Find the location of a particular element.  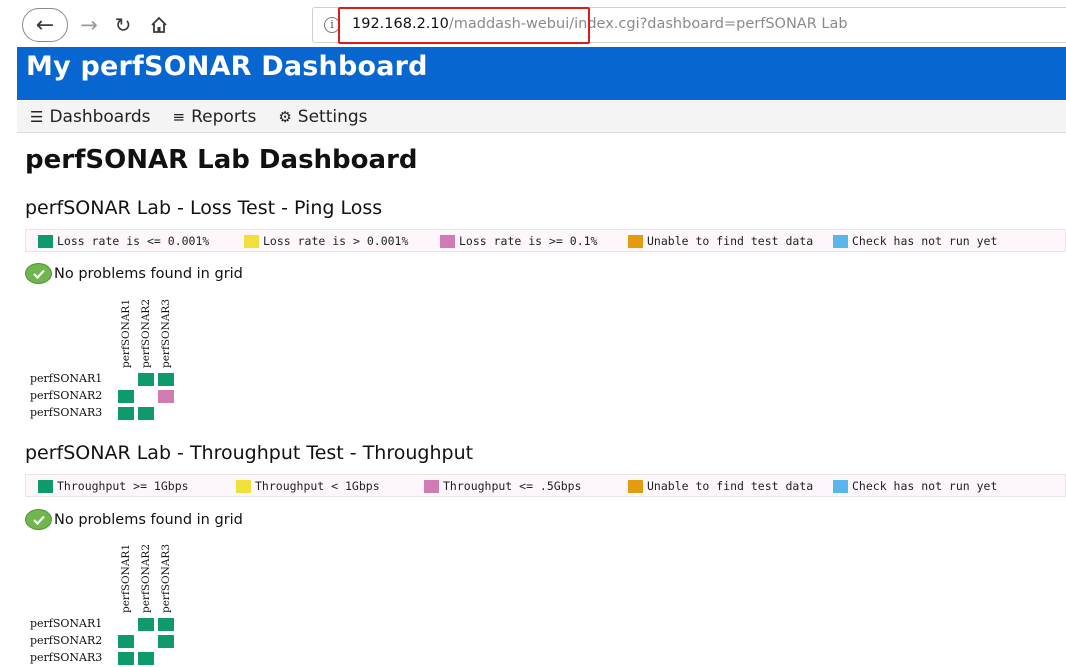

app-header: My perfSONAR Dashboard is located at coordinates (541, 73).